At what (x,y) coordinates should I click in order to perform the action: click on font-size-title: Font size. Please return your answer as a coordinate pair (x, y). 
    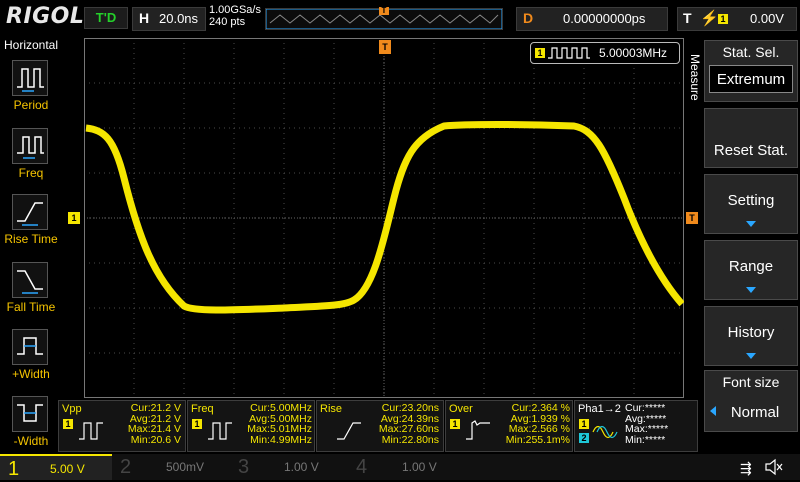
    Looking at the image, I should click on (751, 382).